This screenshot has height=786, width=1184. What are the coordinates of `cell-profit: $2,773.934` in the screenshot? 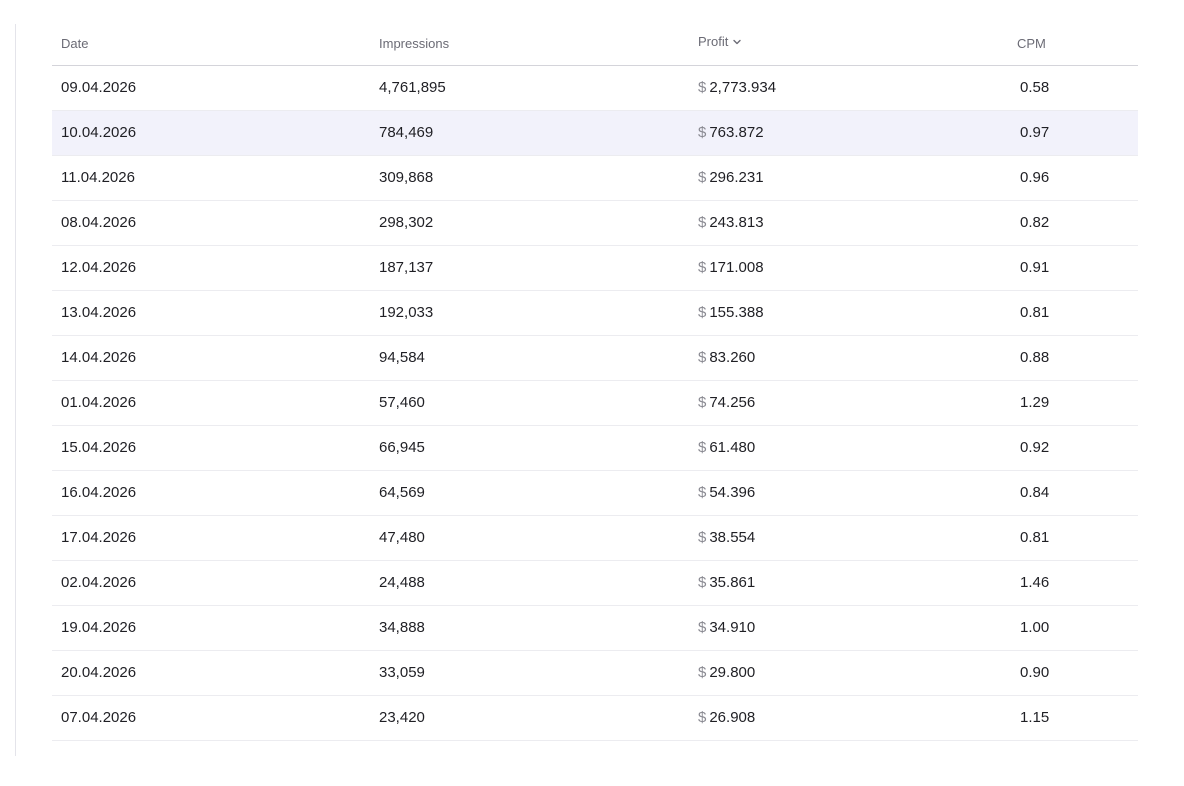 It's located at (737, 87).